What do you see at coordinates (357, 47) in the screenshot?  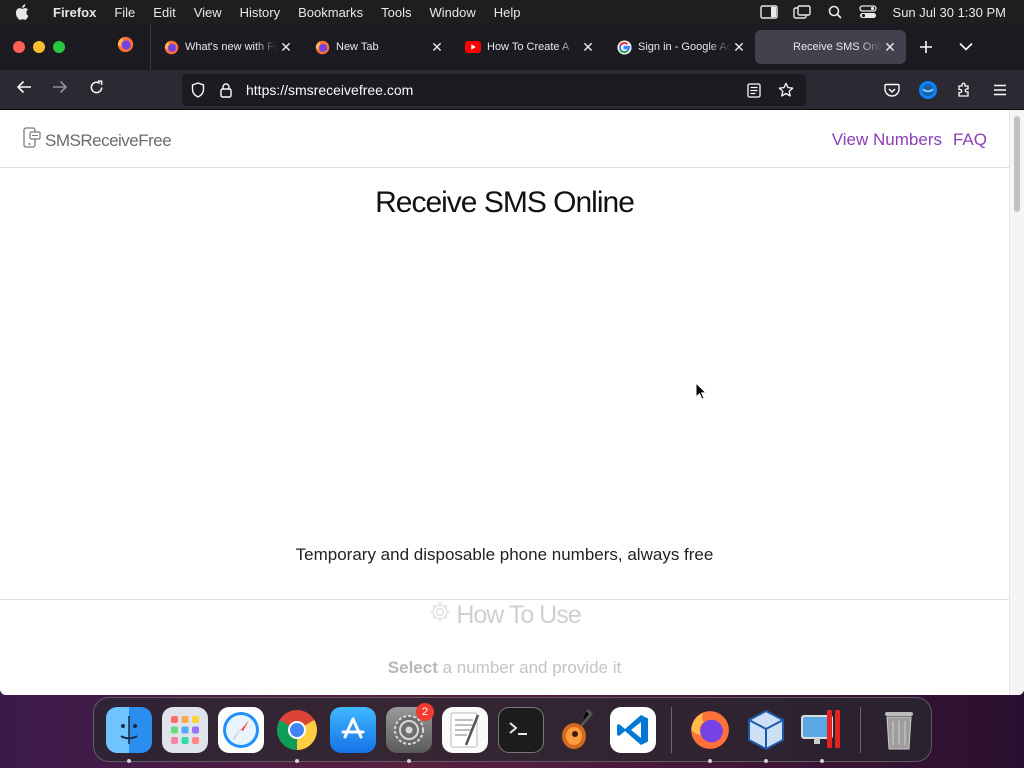 I see `tab-title: New Tab` at bounding box center [357, 47].